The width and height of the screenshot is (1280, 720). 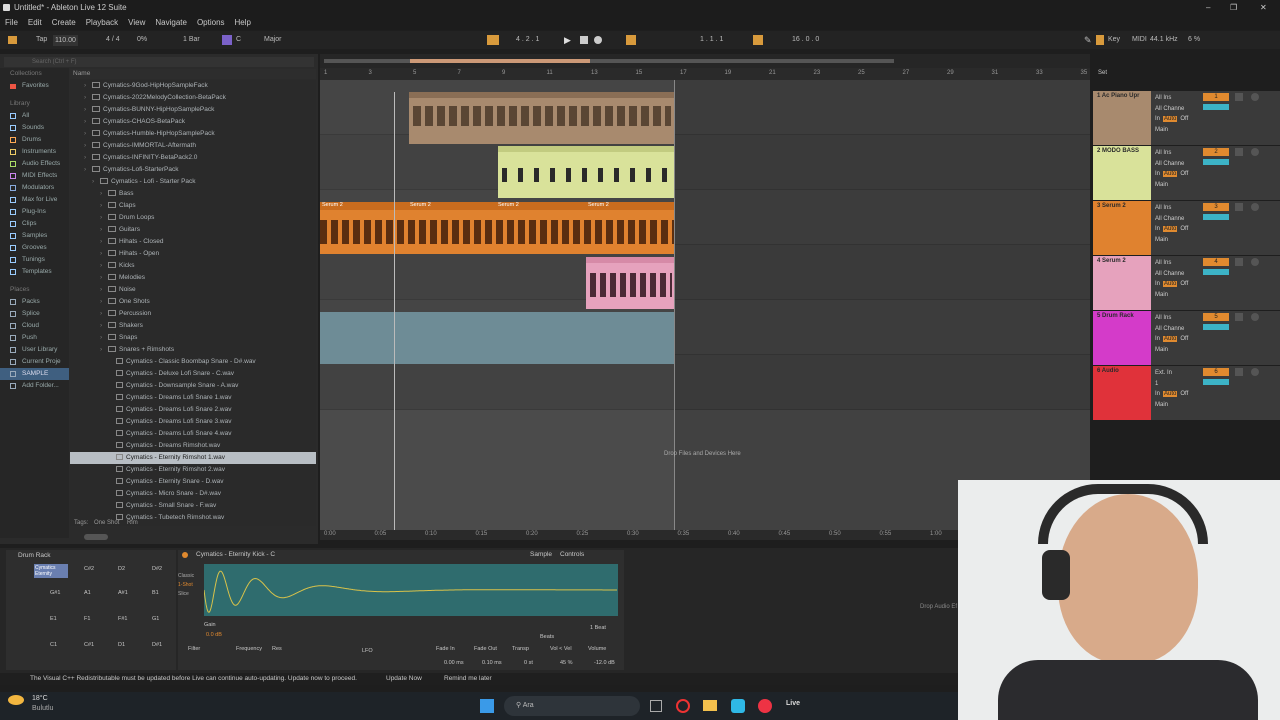 I want to click on drum-pad: D#2, so click(x=157, y=569).